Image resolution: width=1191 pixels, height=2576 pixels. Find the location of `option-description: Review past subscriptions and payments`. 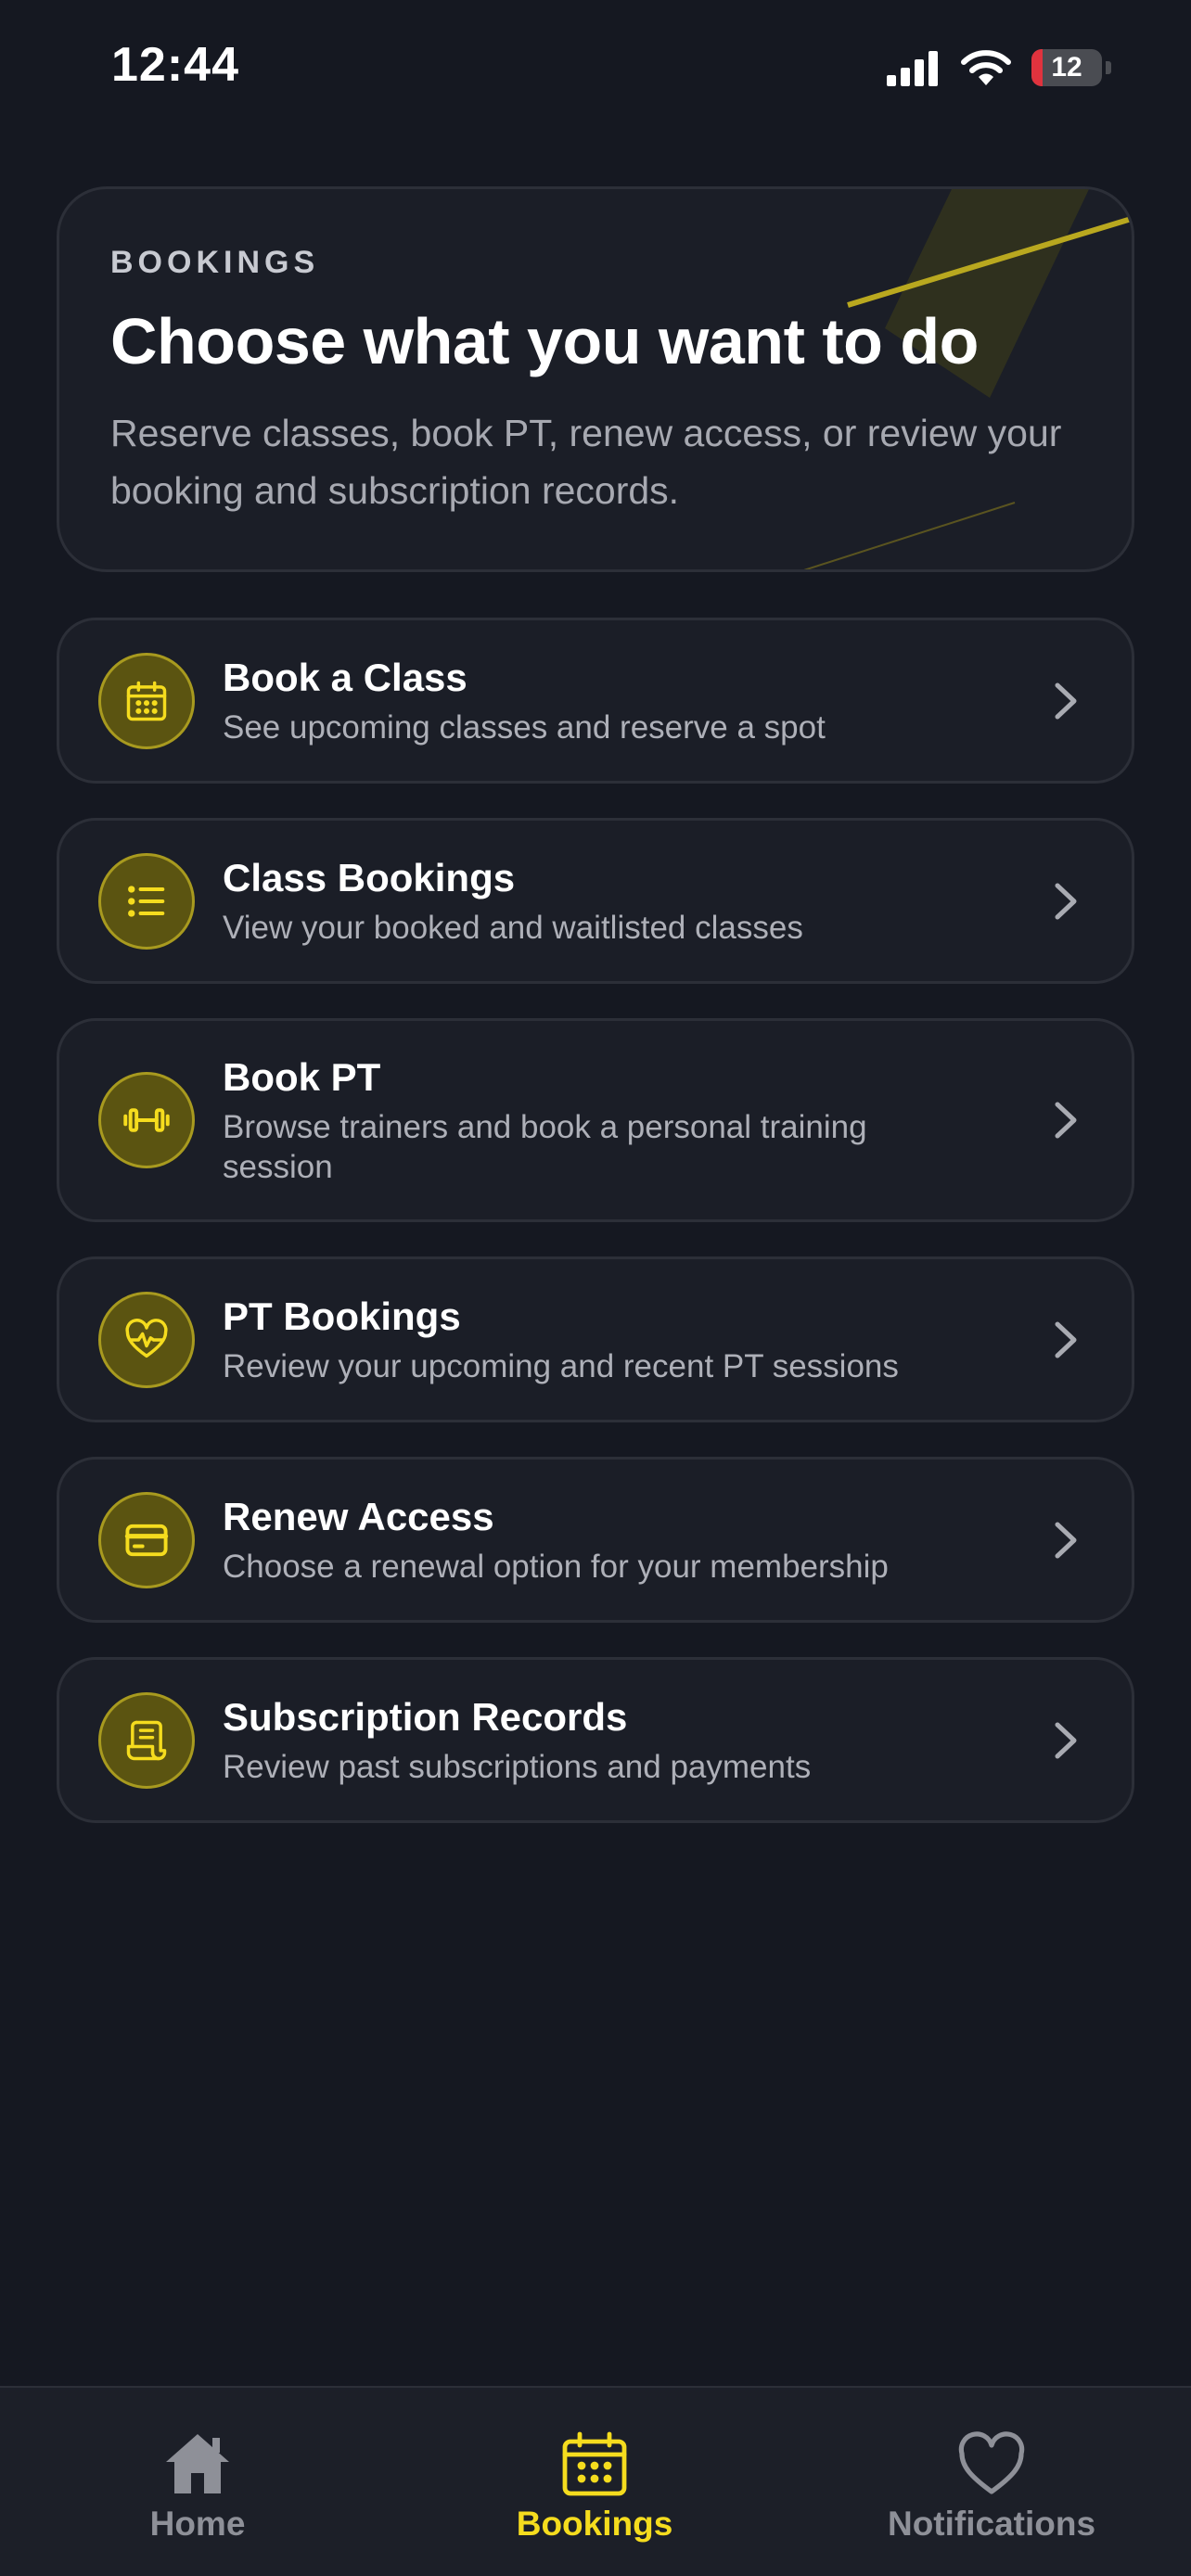

option-description: Review past subscriptions and payments is located at coordinates (517, 1767).